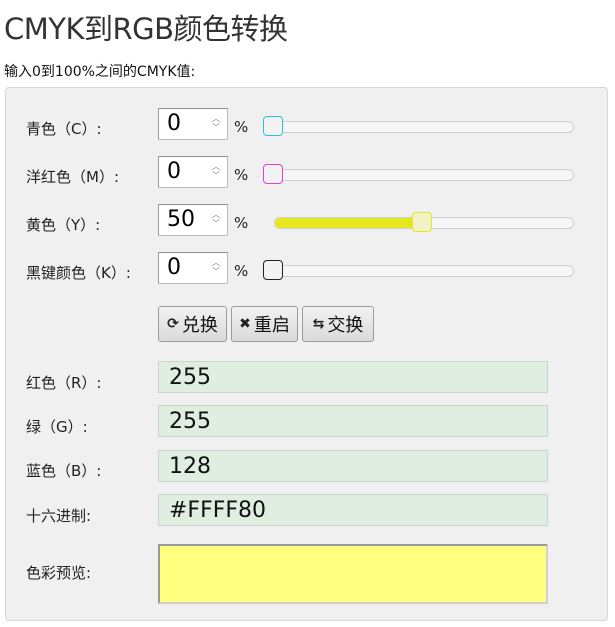 This screenshot has height=627, width=615. What do you see at coordinates (193, 124) in the screenshot?
I see `cyan-input: 0 ︿ ﹀` at bounding box center [193, 124].